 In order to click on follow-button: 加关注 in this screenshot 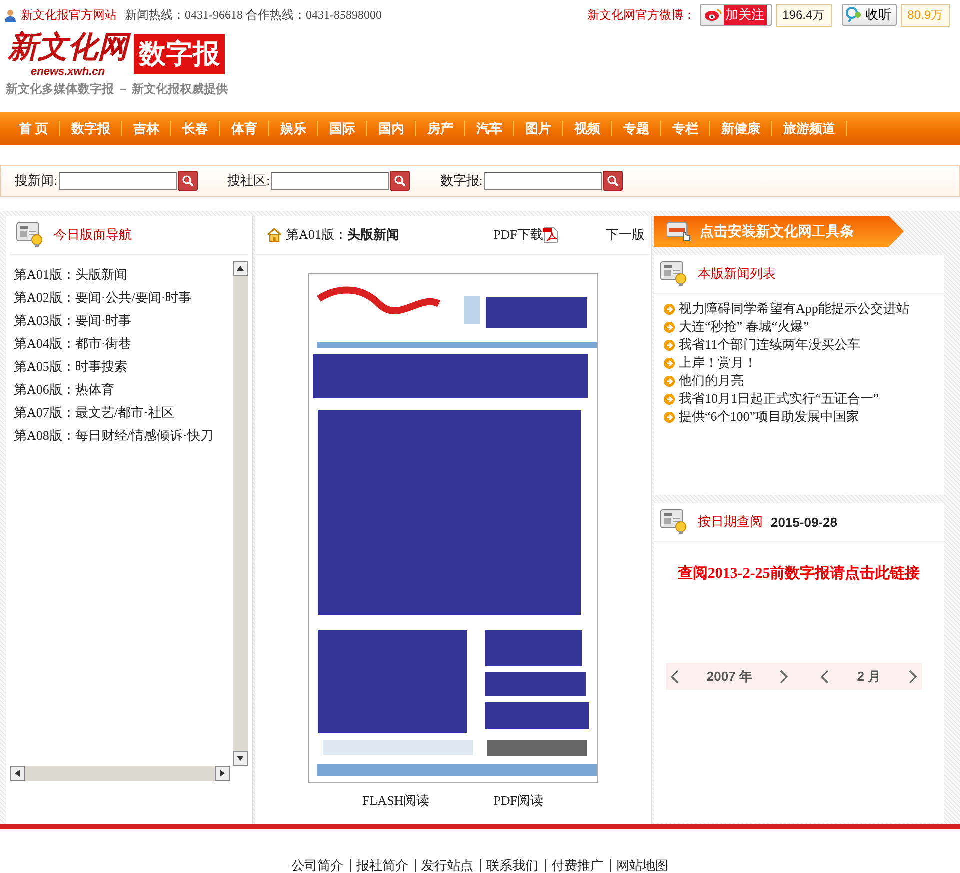, I will do `click(736, 15)`.